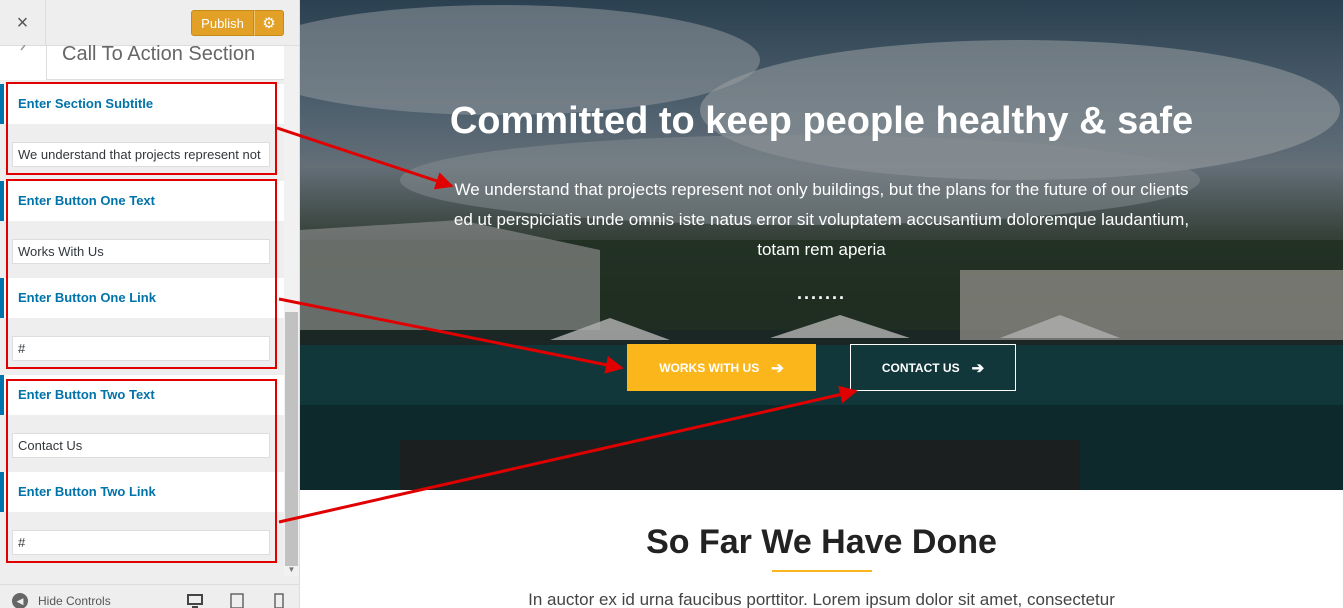 This screenshot has height=608, width=1343. What do you see at coordinates (709, 367) in the screenshot?
I see `works-with-us-label: WORKS WITH US` at bounding box center [709, 367].